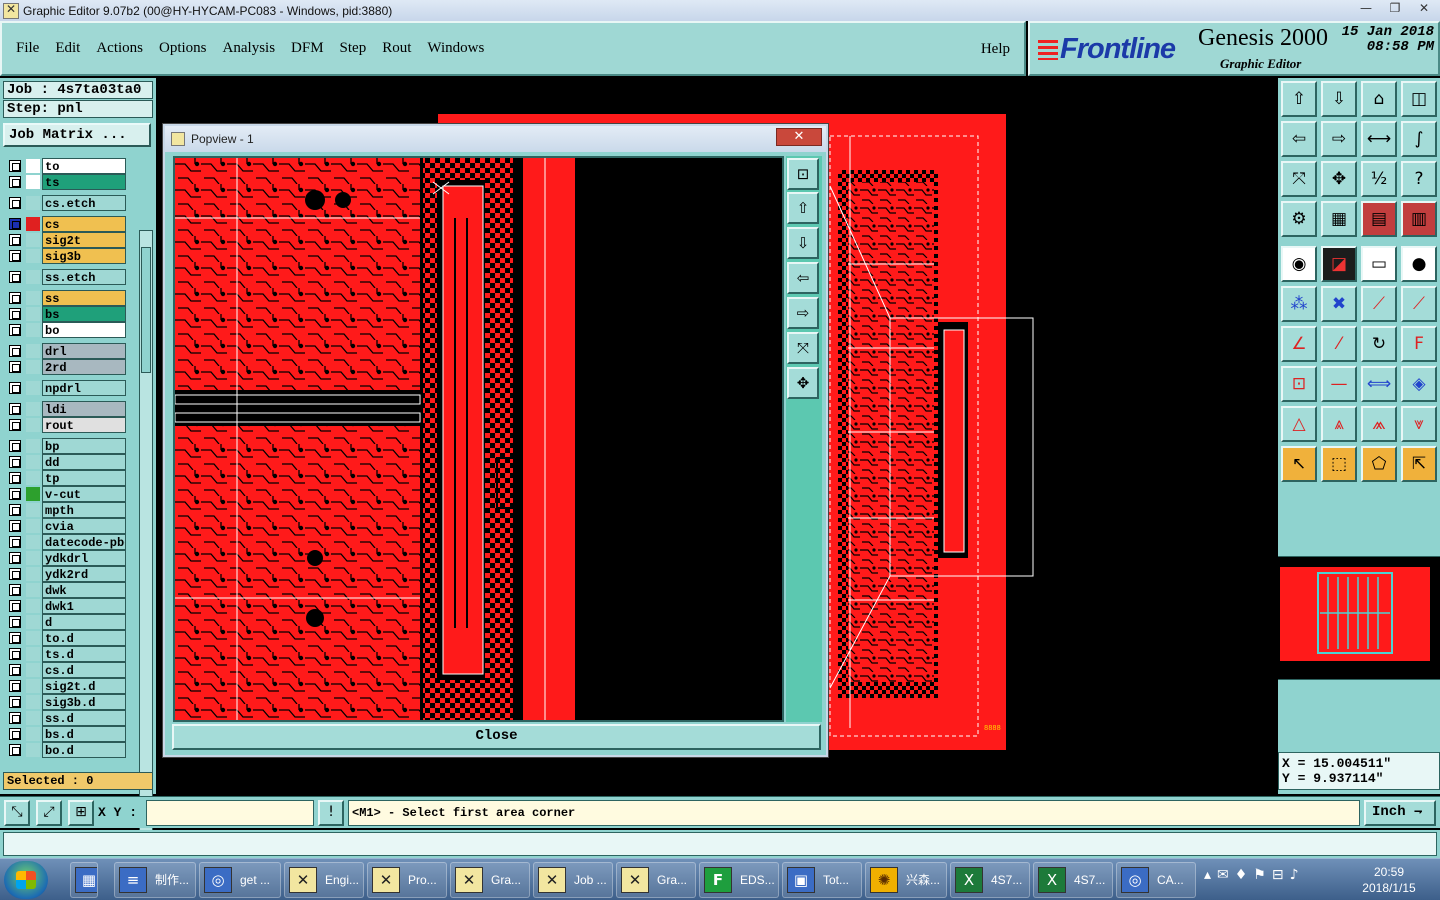 The width and height of the screenshot is (1440, 900). I want to click on layer-name: ldi, so click(84, 409).